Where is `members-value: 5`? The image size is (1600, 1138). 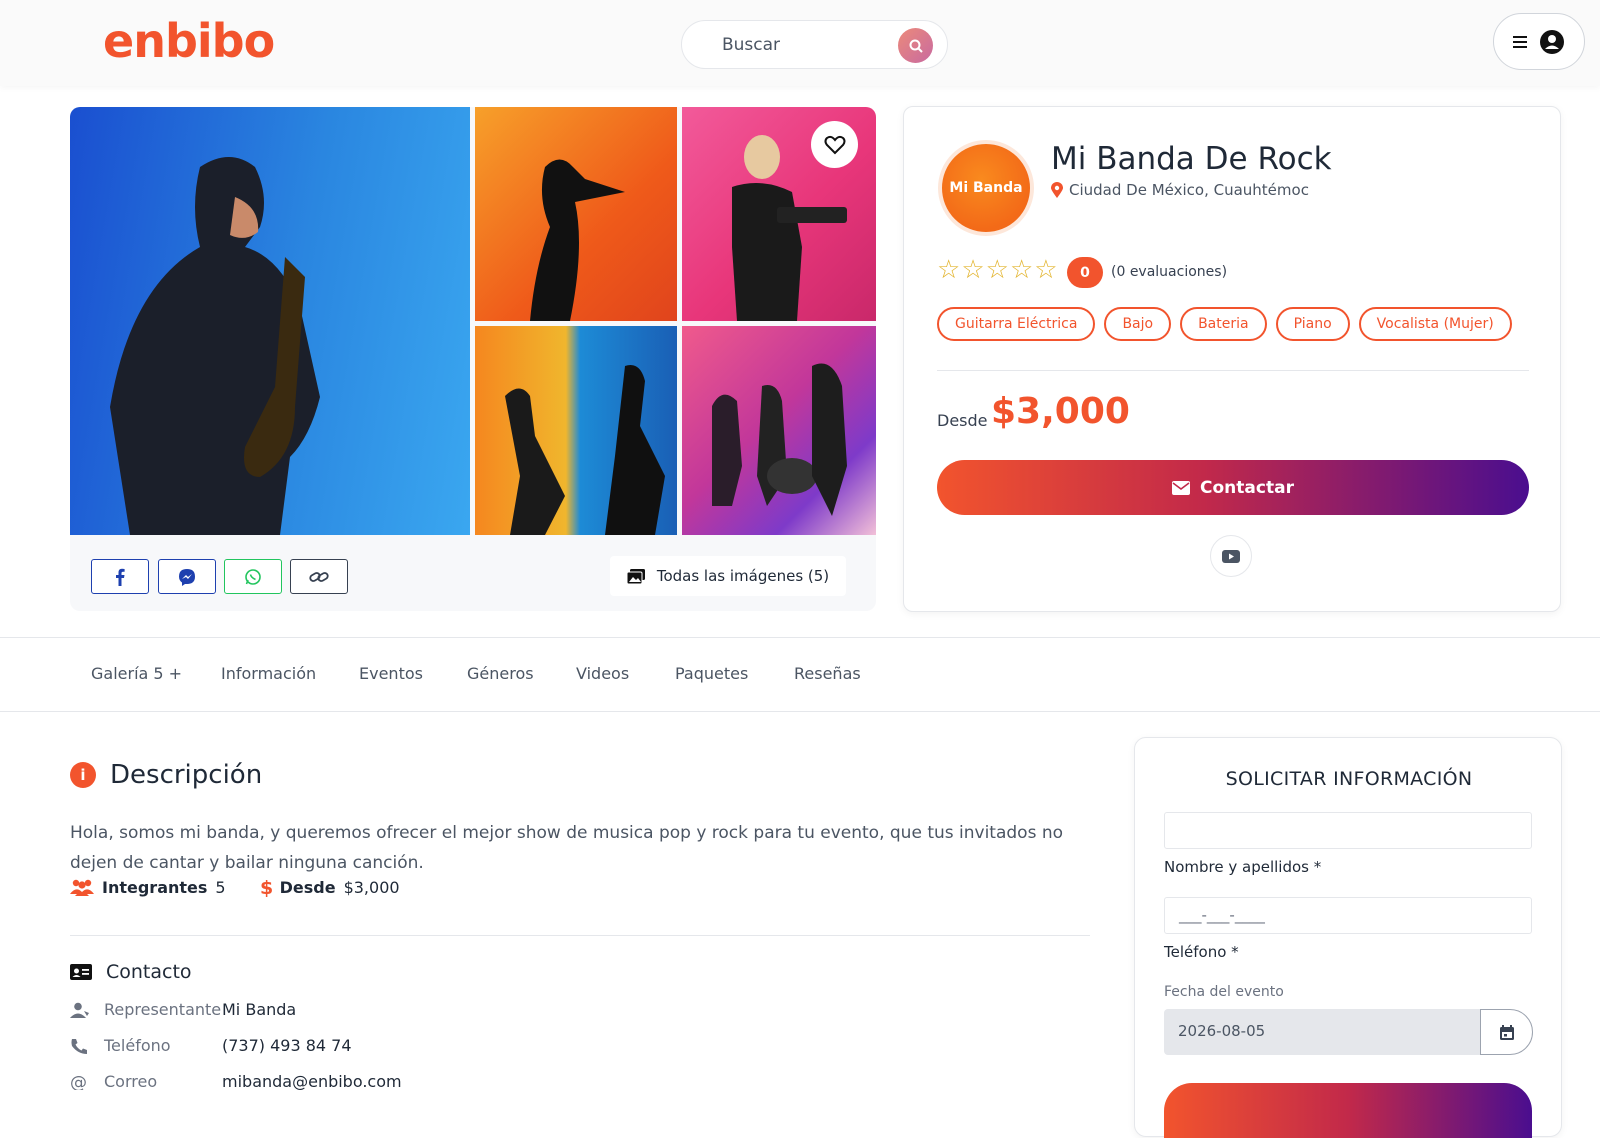 members-value: 5 is located at coordinates (220, 887).